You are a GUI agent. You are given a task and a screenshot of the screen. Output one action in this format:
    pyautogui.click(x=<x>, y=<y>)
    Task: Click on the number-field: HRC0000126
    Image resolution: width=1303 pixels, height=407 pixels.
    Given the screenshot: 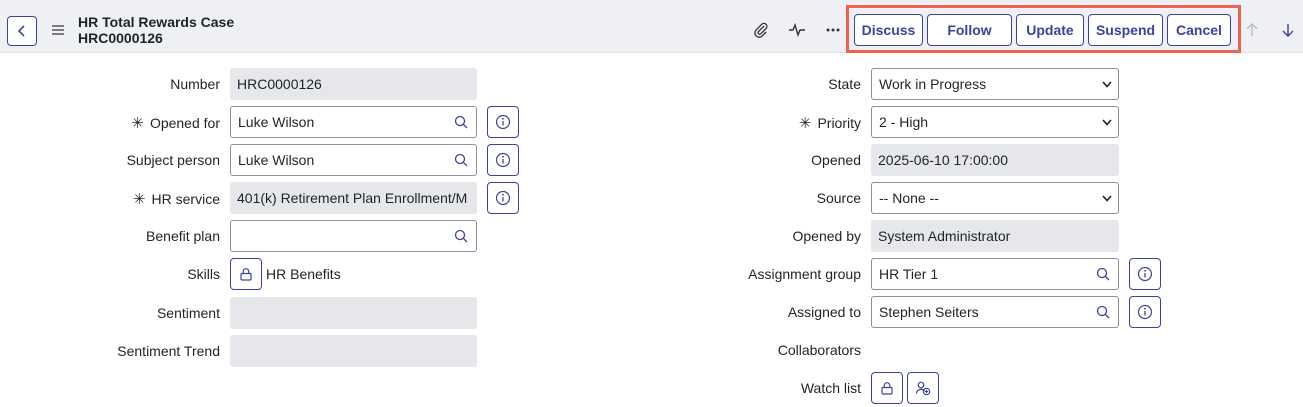 What is the action you would take?
    pyautogui.click(x=353, y=84)
    